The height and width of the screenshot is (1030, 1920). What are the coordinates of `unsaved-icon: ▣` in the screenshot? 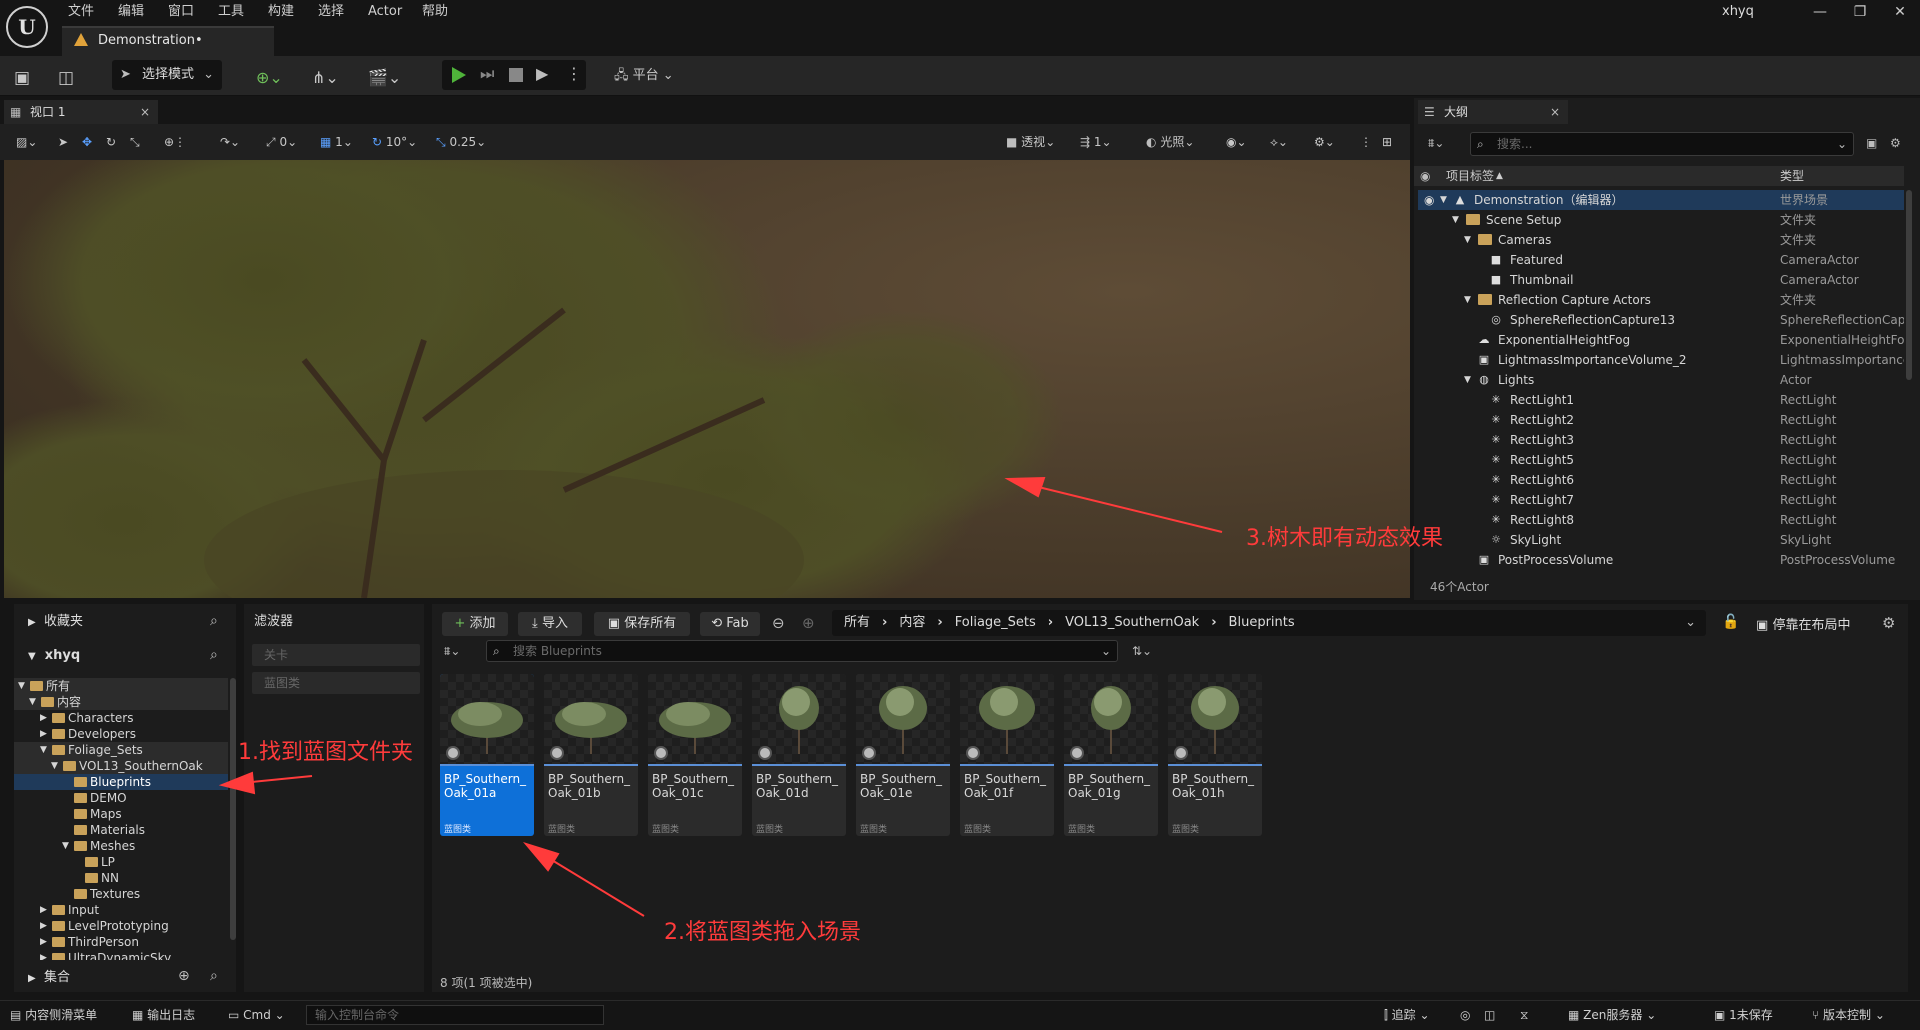 It's located at (1720, 1015).